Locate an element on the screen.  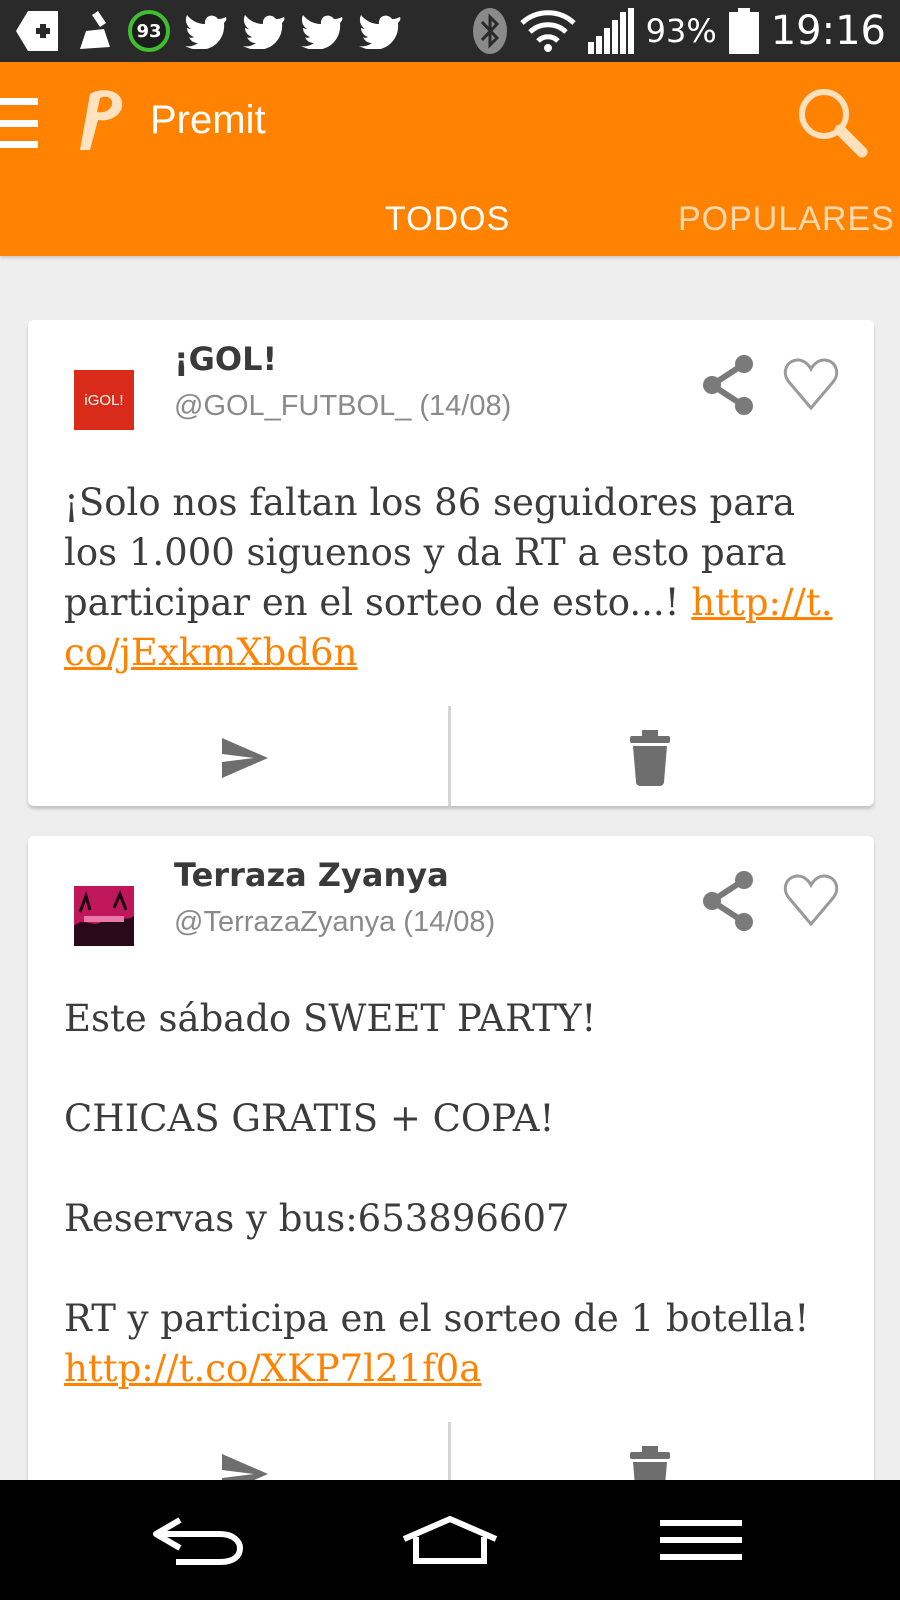
author-handle: @TerrazaZyanya (14/08) is located at coordinates (335, 922).